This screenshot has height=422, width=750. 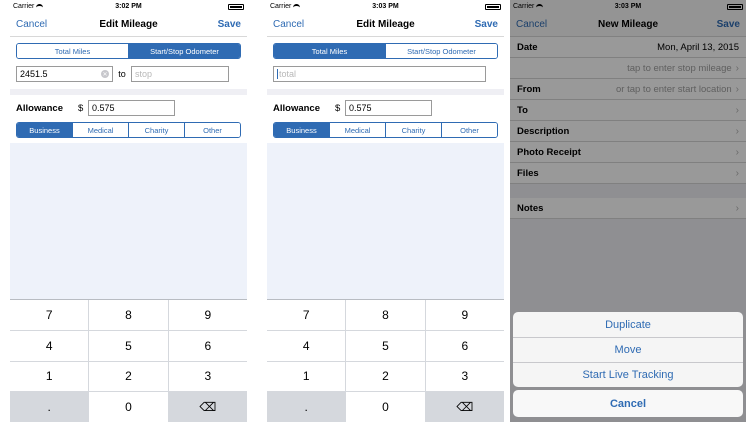 I want to click on status-time: 3:02 PM, so click(x=128, y=6).